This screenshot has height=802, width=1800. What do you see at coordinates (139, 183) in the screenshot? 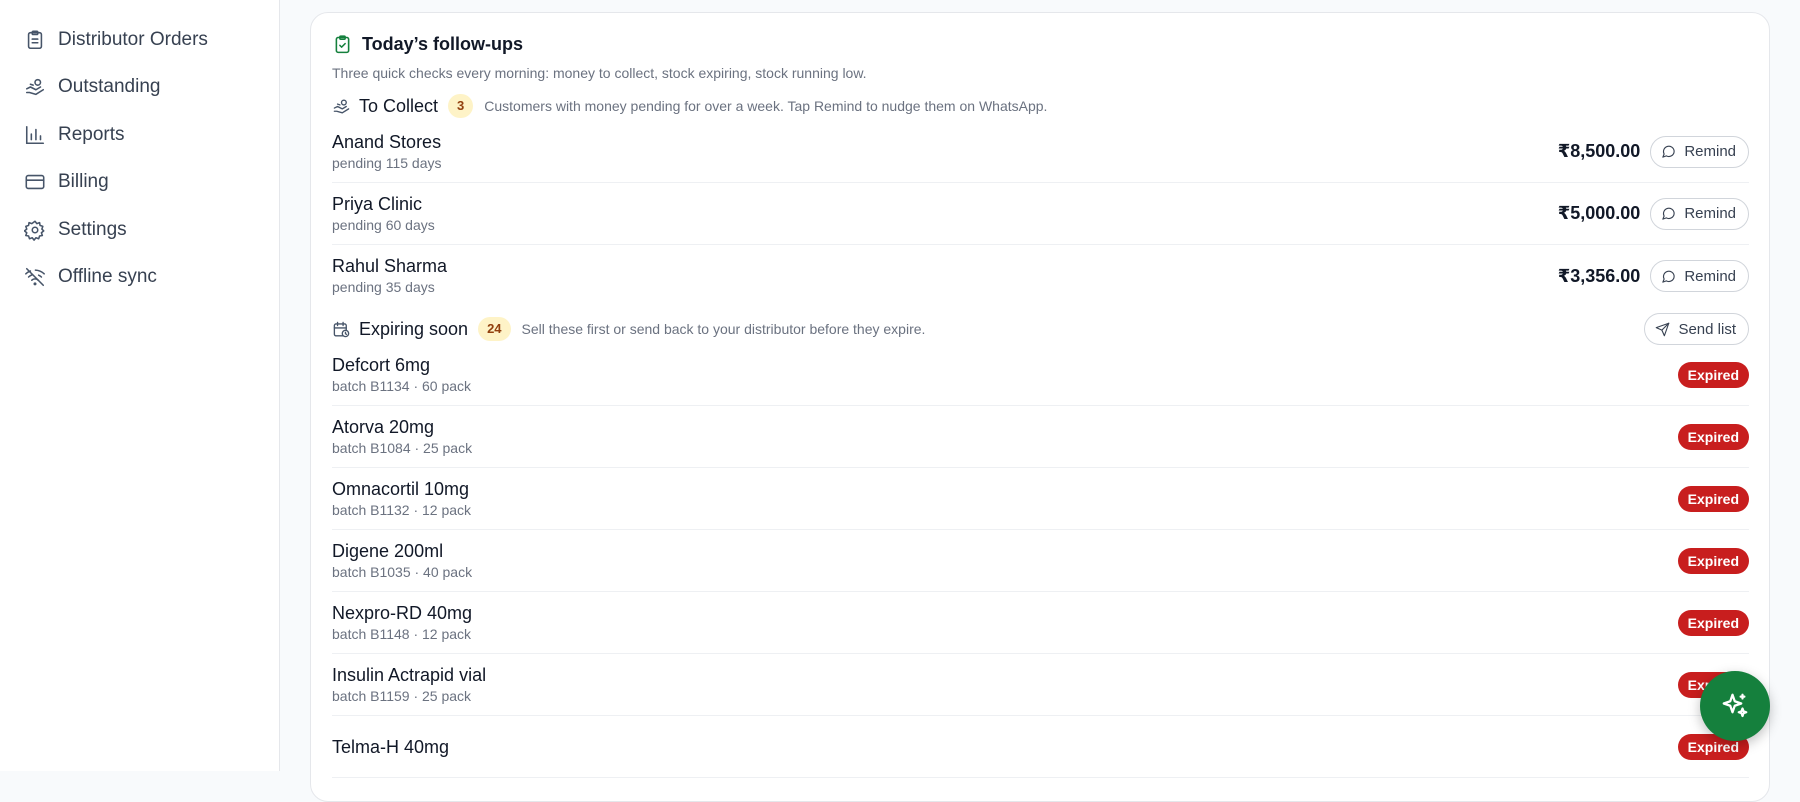
I see `sidebar-item-billing: Billing` at bounding box center [139, 183].